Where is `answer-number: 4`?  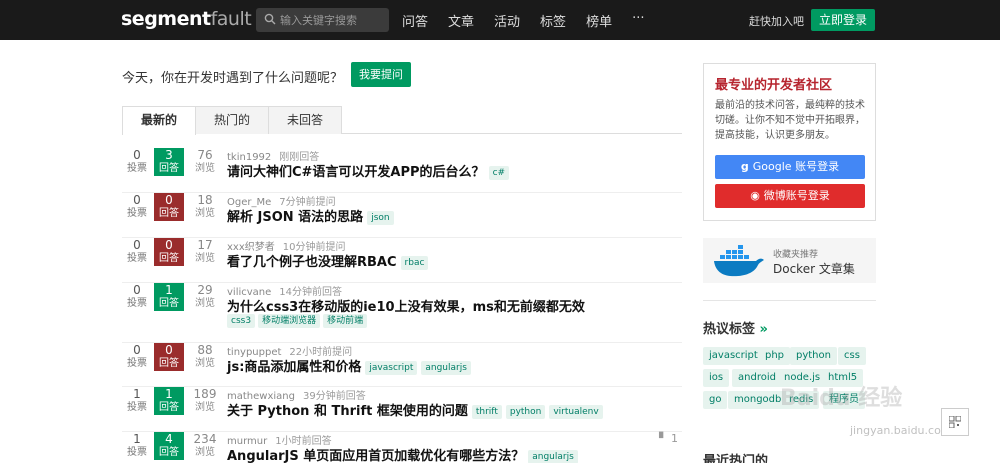
answer-number: 4 is located at coordinates (169, 439).